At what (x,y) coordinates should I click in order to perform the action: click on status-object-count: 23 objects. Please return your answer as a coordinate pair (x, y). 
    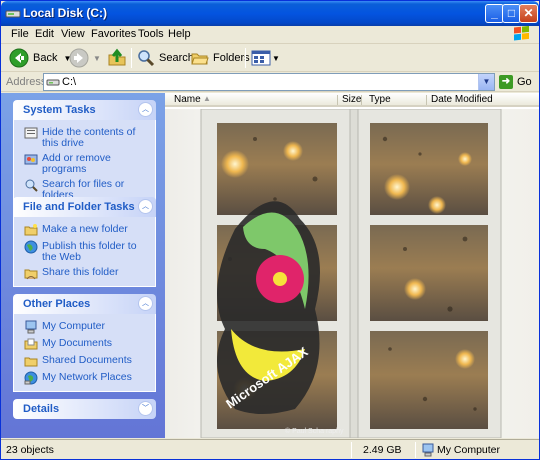
    Looking at the image, I should click on (30, 450).